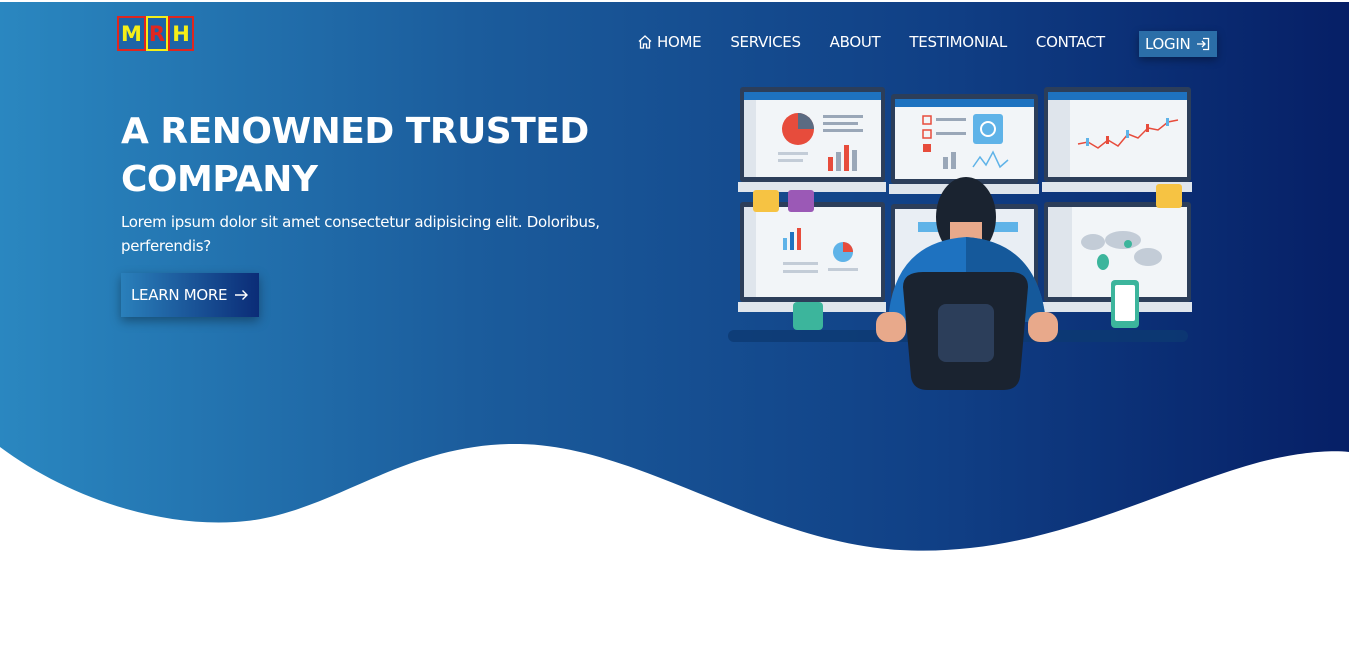  I want to click on logo-letter-m: M, so click(131, 33).